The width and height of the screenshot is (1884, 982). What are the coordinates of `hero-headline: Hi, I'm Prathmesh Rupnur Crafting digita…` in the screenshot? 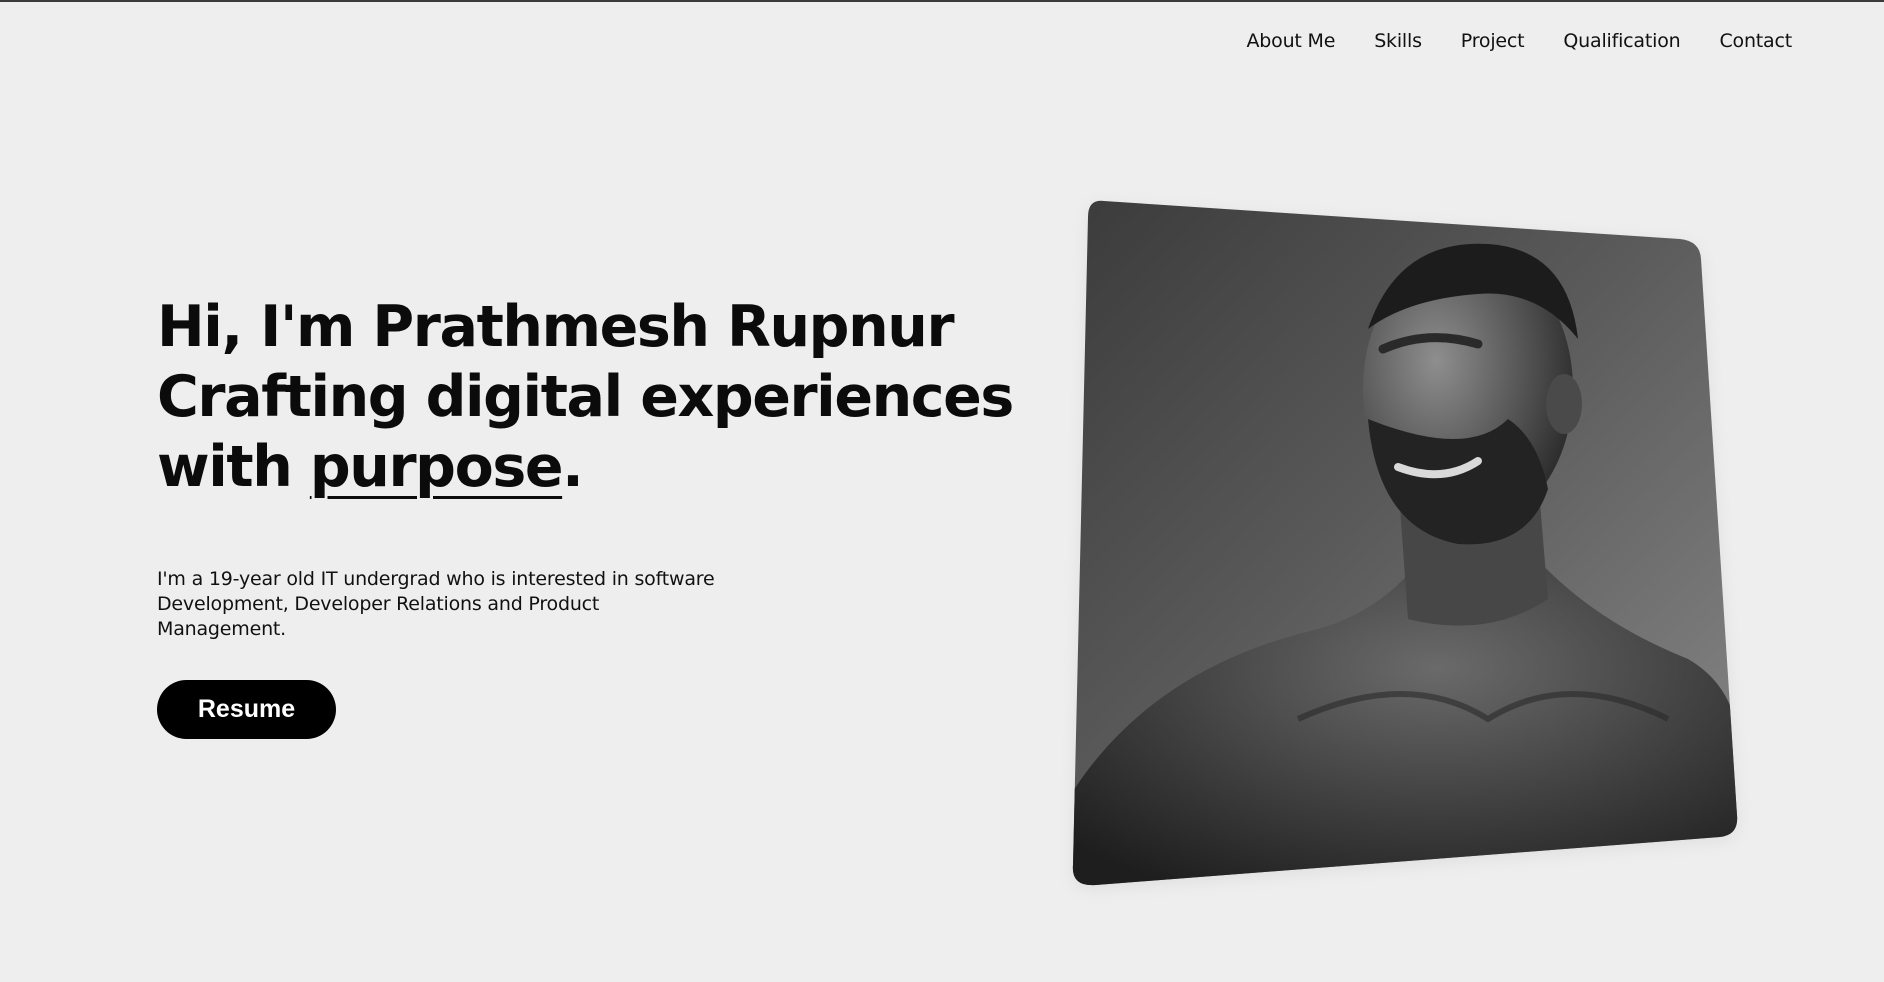 It's located at (585, 397).